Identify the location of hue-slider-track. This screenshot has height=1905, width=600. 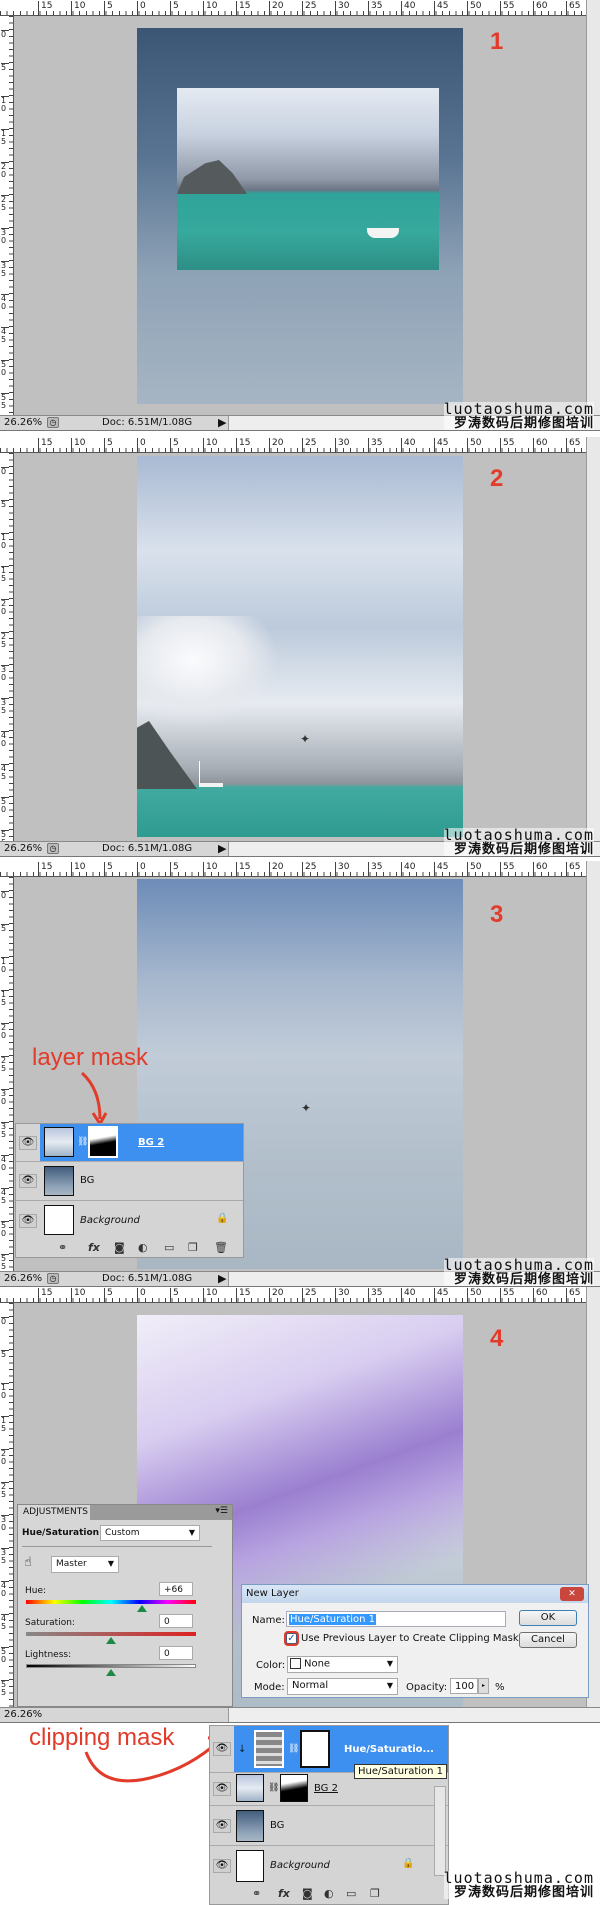
(111, 1602).